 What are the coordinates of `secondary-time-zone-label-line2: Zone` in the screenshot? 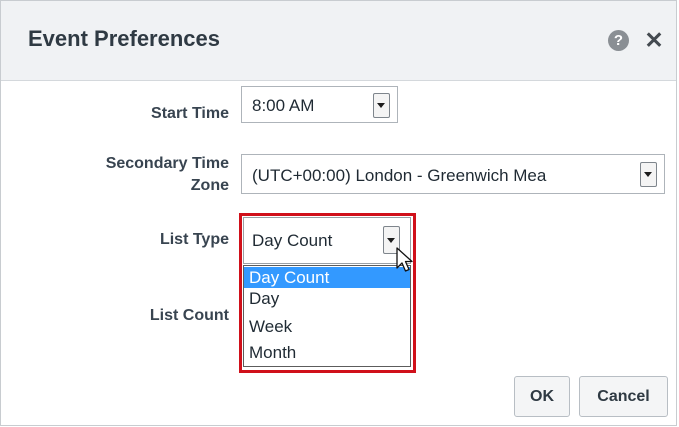 It's located at (209, 185).